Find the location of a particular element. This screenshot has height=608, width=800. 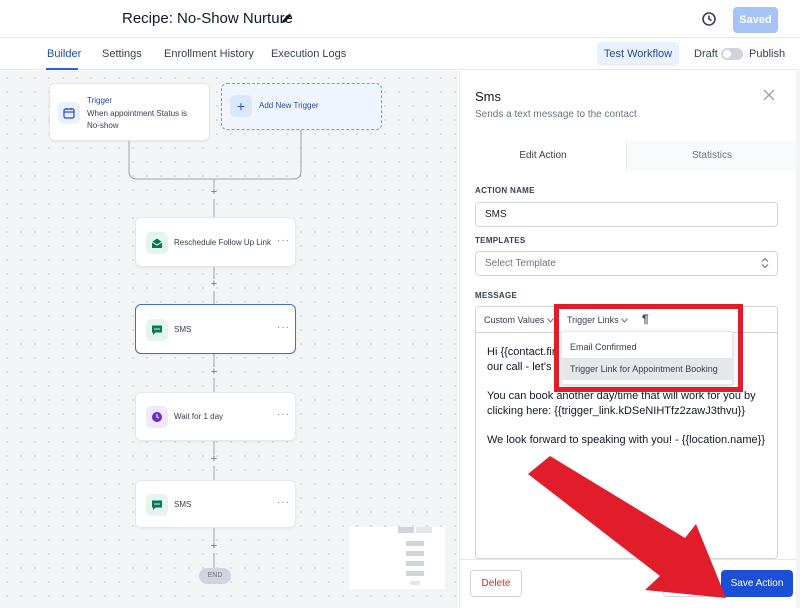

email-icon is located at coordinates (157, 243).